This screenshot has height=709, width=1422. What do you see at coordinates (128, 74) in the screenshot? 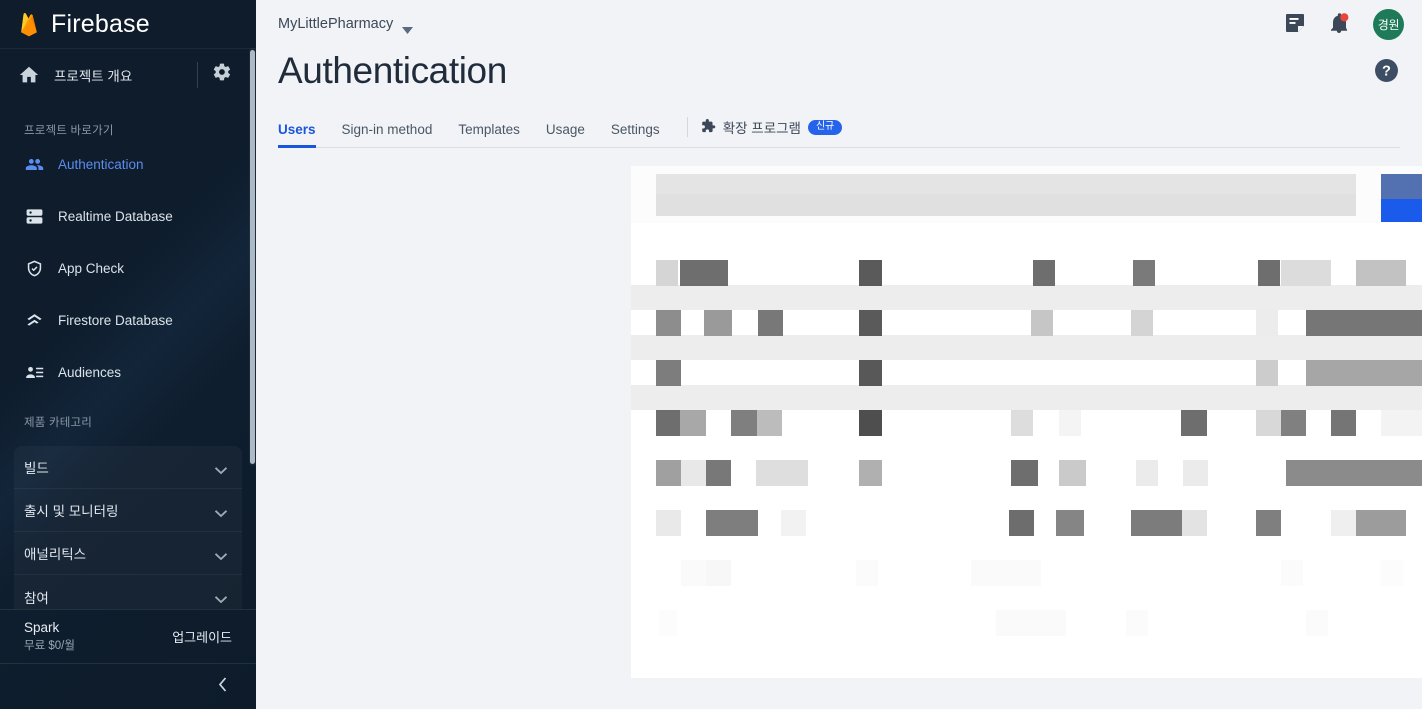
I see `project-overview-row: 프로젝트 개요` at bounding box center [128, 74].